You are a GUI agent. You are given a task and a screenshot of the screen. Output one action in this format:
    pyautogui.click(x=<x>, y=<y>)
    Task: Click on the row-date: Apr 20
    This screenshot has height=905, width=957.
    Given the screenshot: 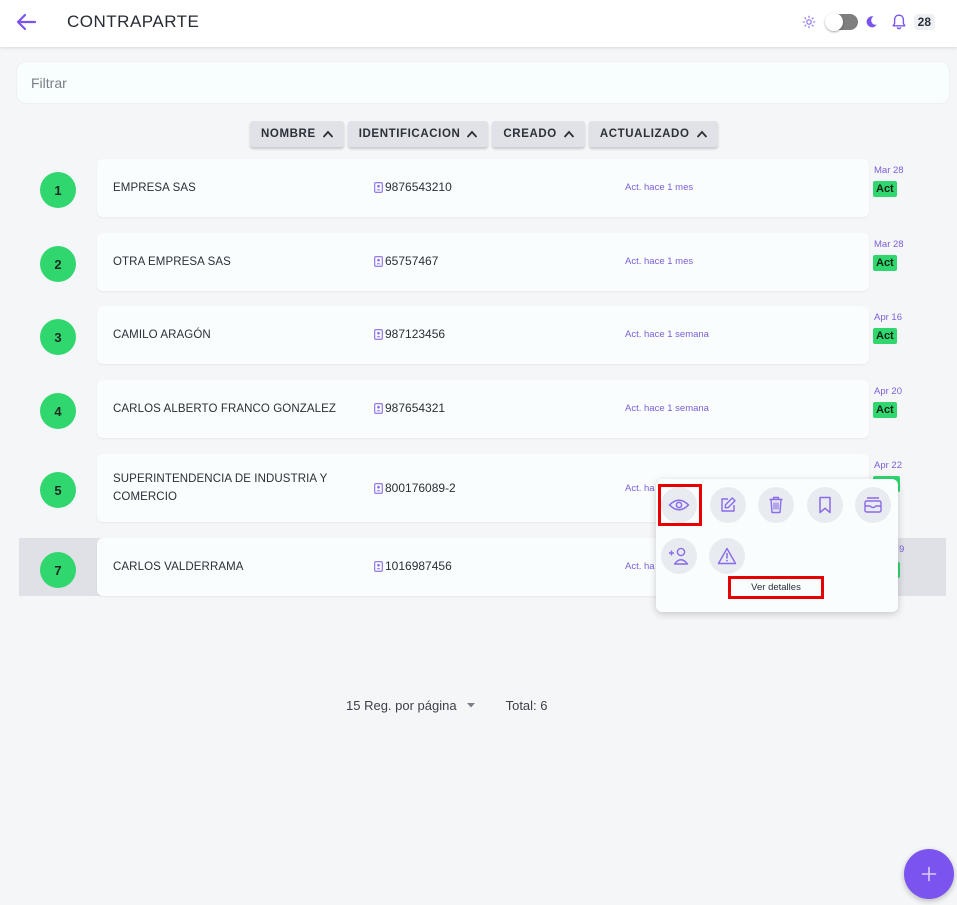 What is the action you would take?
    pyautogui.click(x=888, y=391)
    